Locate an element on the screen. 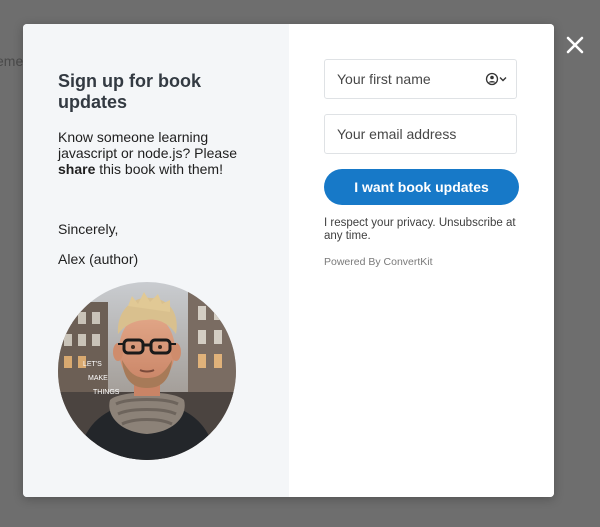 This screenshot has width=600, height=527. contact-autofill-icon is located at coordinates (497, 79).